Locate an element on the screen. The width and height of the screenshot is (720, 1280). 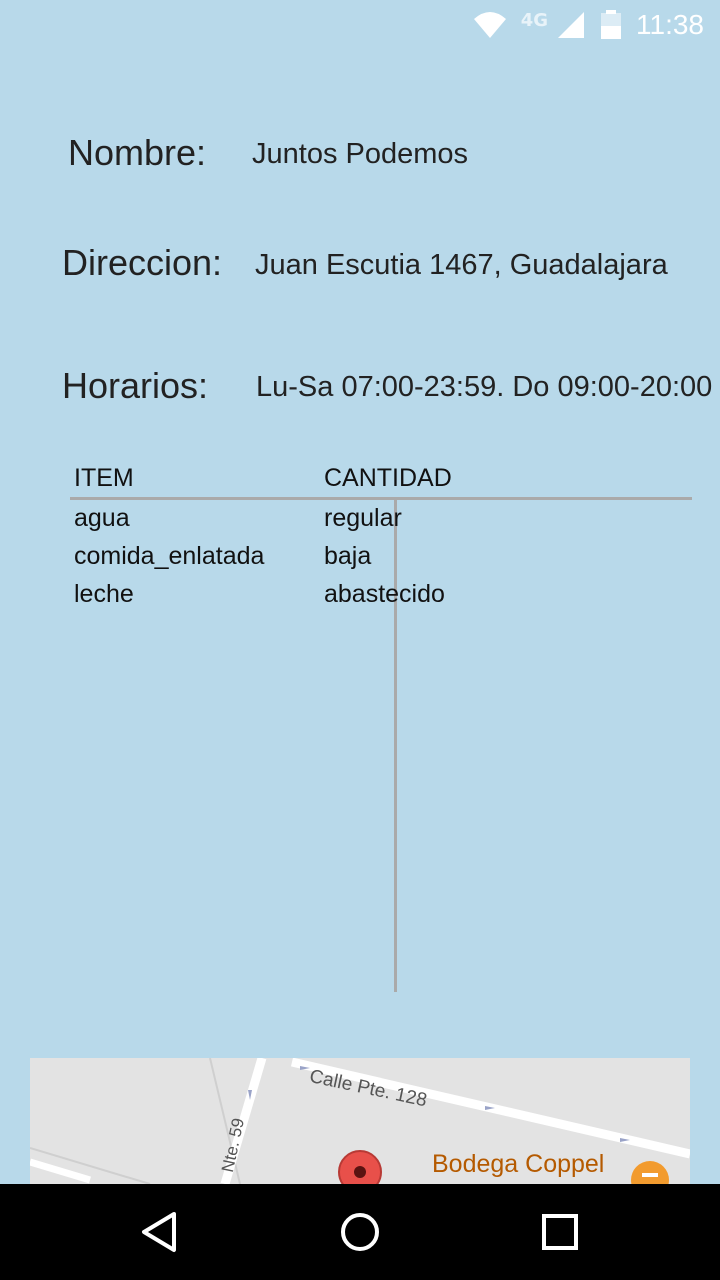
recents-icon is located at coordinates (560, 1232).